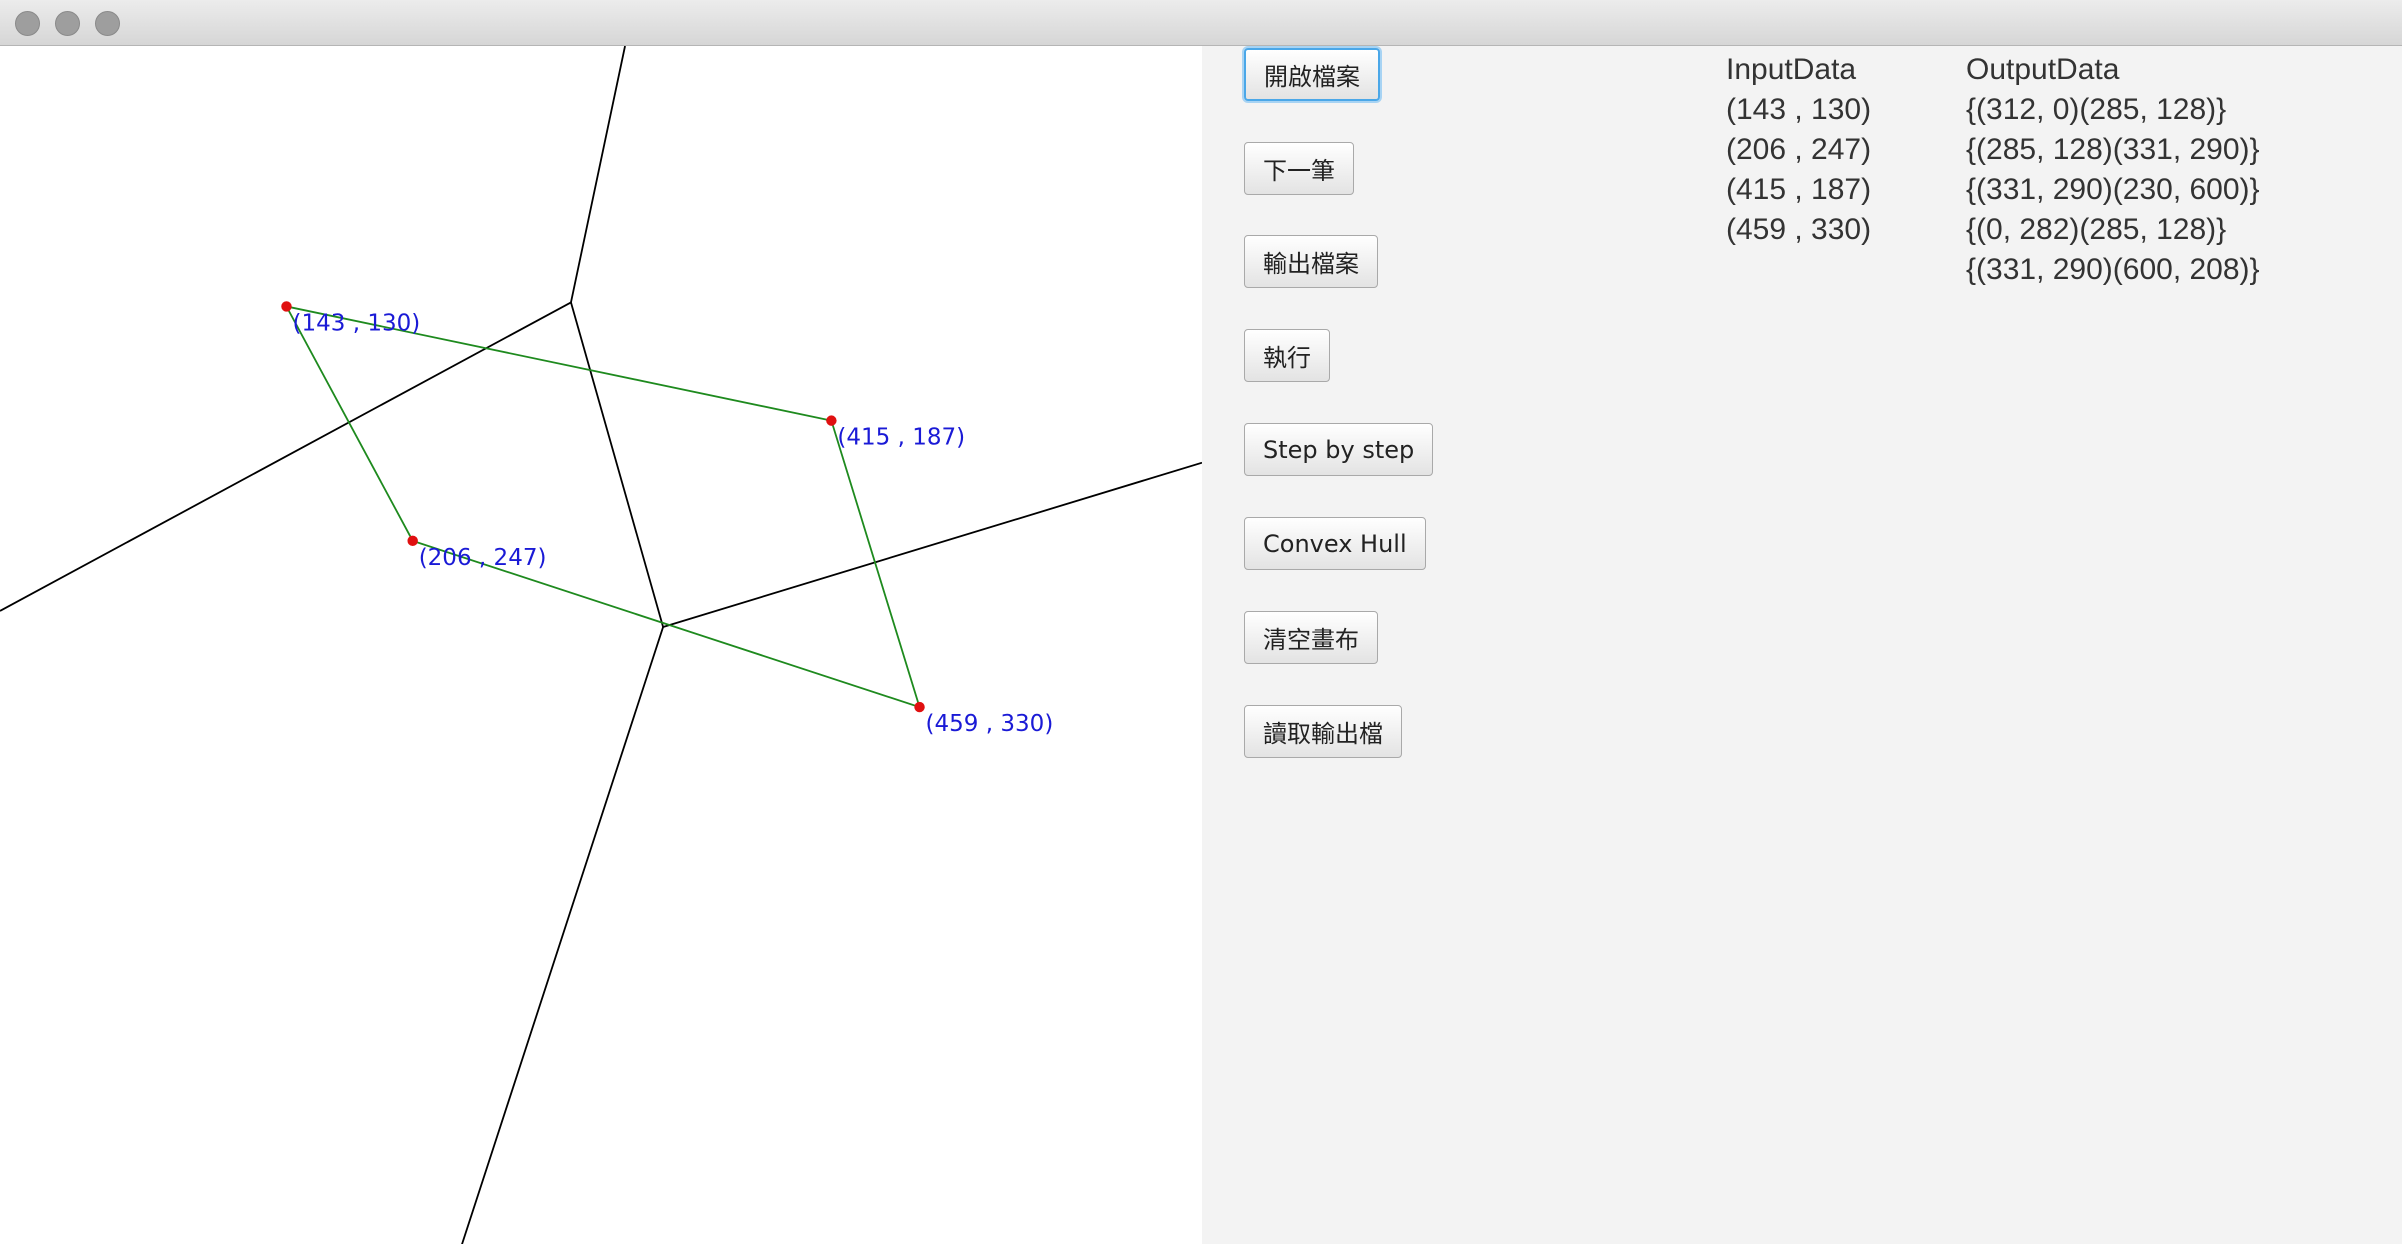  What do you see at coordinates (2096, 229) in the screenshot?
I see `output-data-row: {(0, 282)(285, 128)}` at bounding box center [2096, 229].